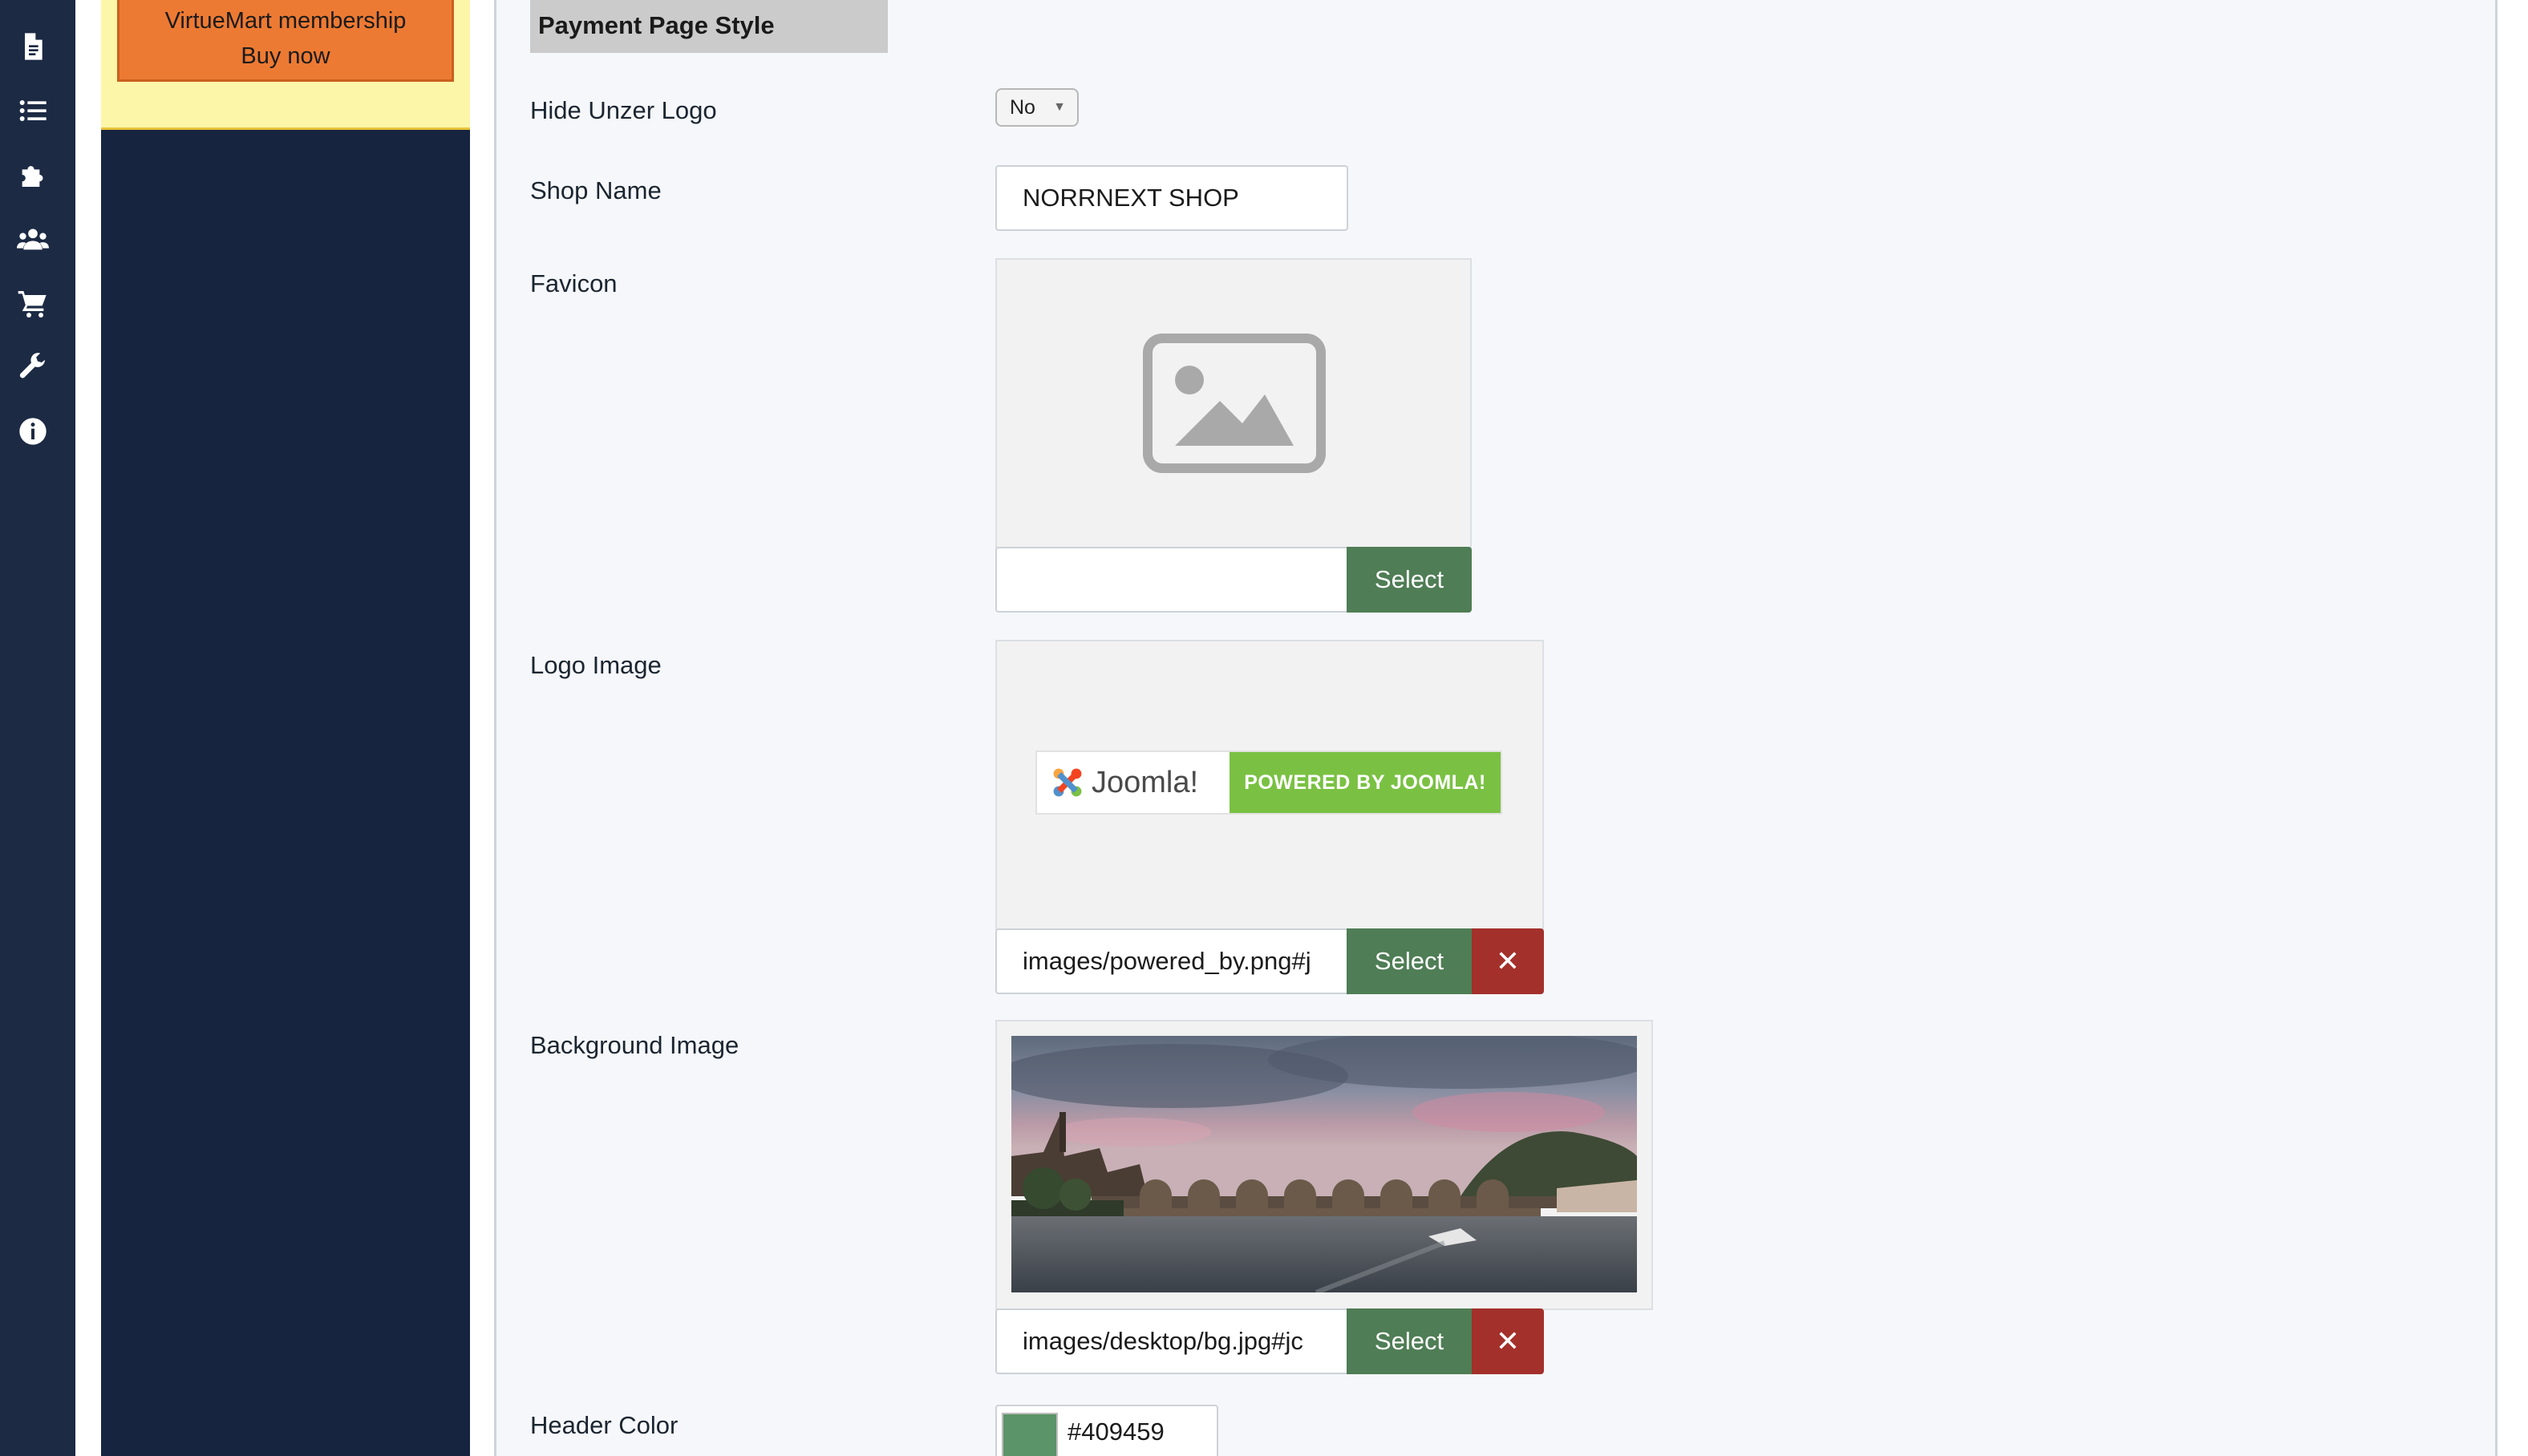  What do you see at coordinates (1409, 1341) in the screenshot?
I see `background-select-button: Select` at bounding box center [1409, 1341].